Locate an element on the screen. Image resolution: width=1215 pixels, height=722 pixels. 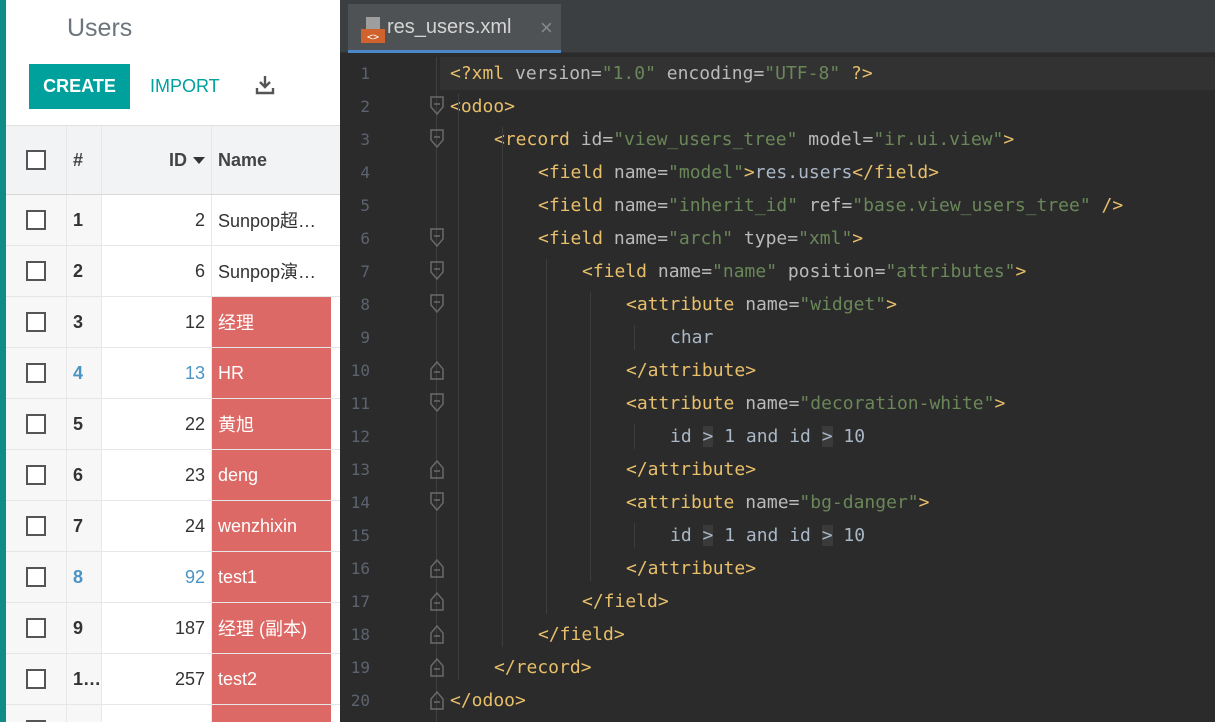
table-row: 7 24 wenzhixin is located at coordinates (173, 526).